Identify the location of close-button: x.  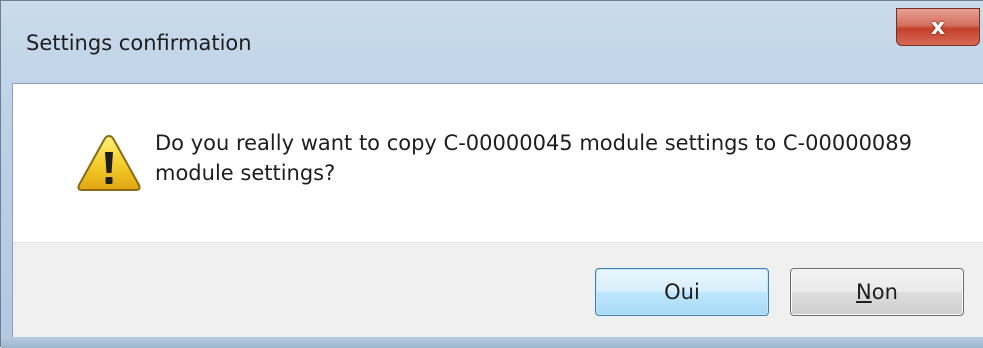
(938, 27).